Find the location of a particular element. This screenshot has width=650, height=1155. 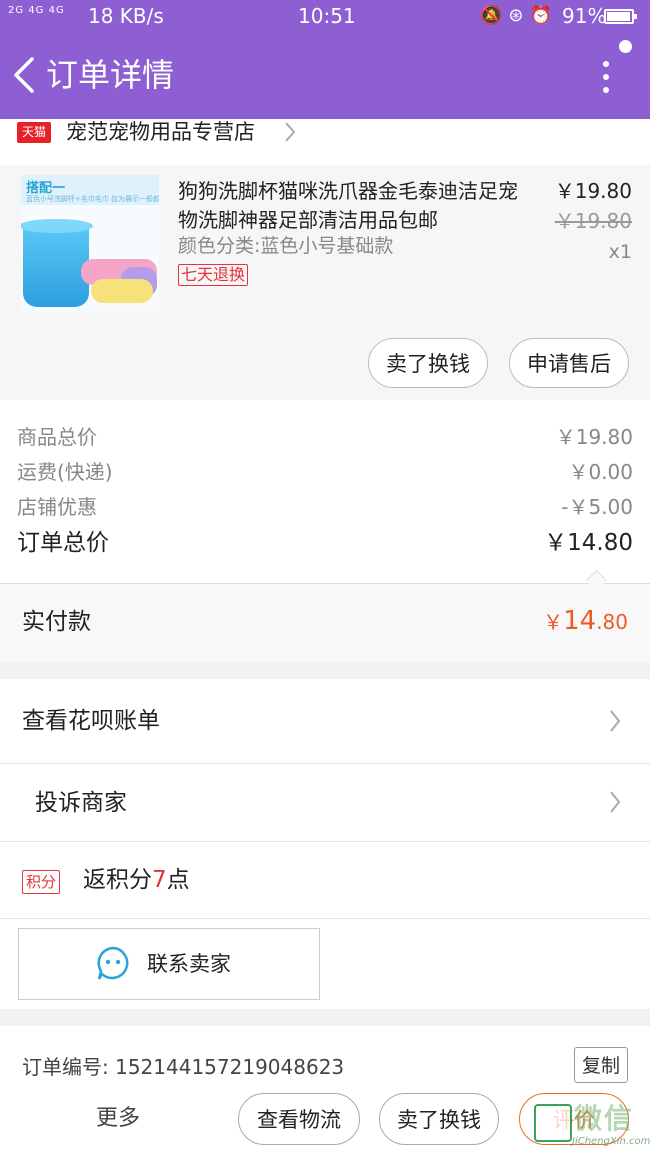

product-title: 狗狗洗脚杯猫咪洗爪器金毛泰迪洁足宠物洗脚神器足部清洁用品包邮 is located at coordinates (353, 206).